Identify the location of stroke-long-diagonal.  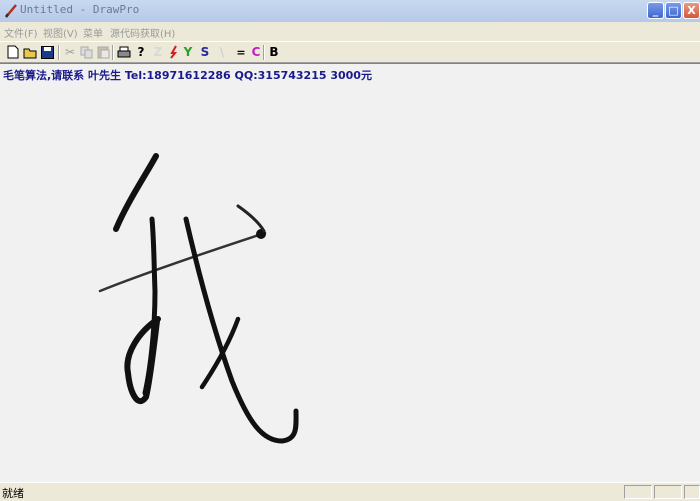
(241, 330).